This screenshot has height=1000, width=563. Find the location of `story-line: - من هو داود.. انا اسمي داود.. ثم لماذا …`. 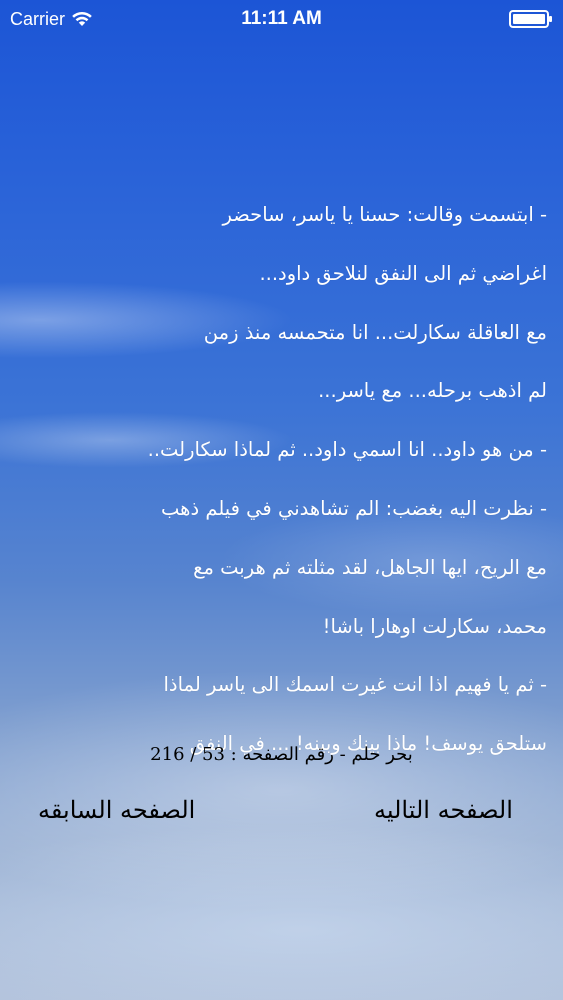

story-line: - من هو داود.. انا اسمي داود.. ثم لماذا … is located at coordinates (347, 450).